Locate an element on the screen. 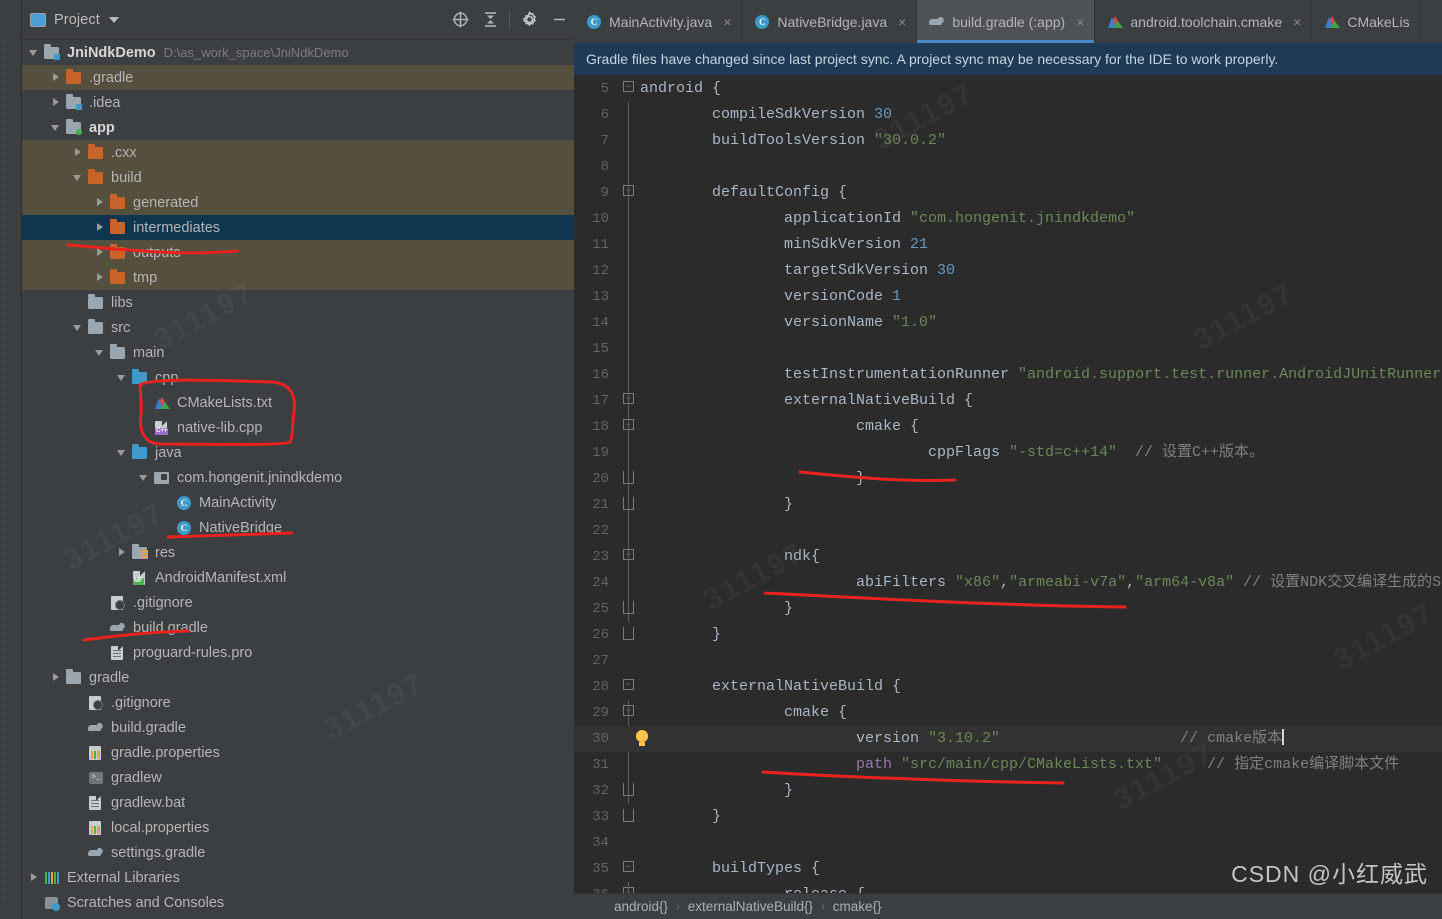 The width and height of the screenshot is (1442, 919). code-line: 32} is located at coordinates (1008, 791).